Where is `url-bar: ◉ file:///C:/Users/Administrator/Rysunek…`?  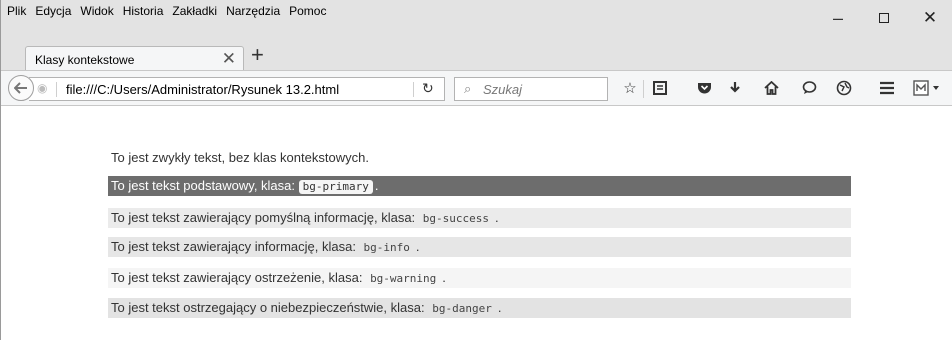 url-bar: ◉ file:///C:/Users/Administrator/Rysunek… is located at coordinates (237, 89).